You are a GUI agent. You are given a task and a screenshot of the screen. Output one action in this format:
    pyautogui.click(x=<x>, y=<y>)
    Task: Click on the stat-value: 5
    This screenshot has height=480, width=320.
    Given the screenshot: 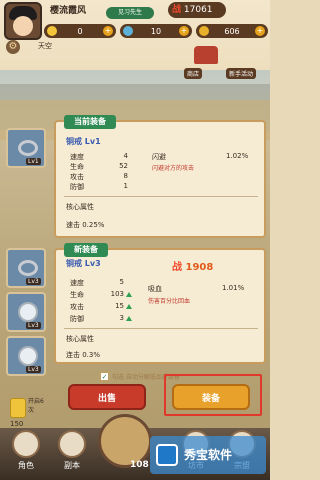 What is the action you would take?
    pyautogui.click(x=121, y=282)
    